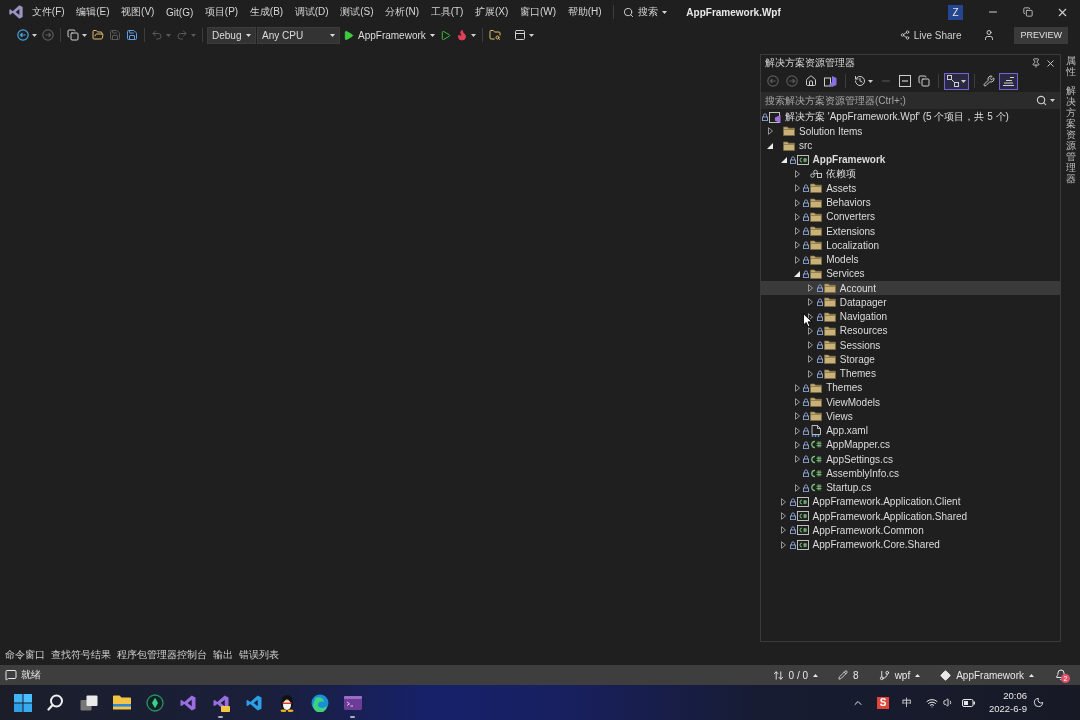  Describe the element at coordinates (645, 12) in the screenshot. I see `search-button: 搜索` at that location.